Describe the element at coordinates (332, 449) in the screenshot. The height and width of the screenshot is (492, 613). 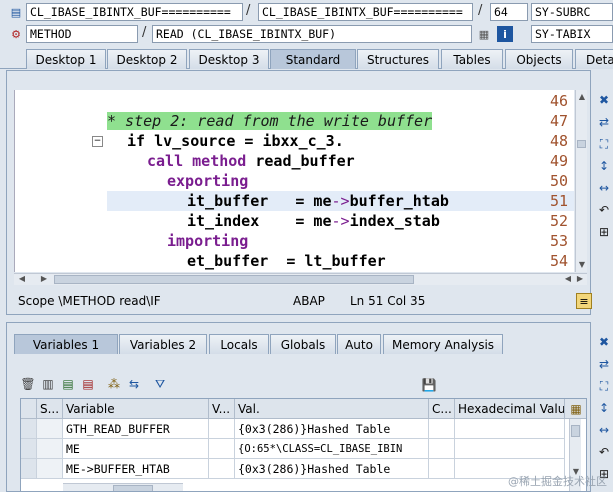
I see `value-cell: {O:65*\CLASS=CL_IBASE_IBIN` at that location.